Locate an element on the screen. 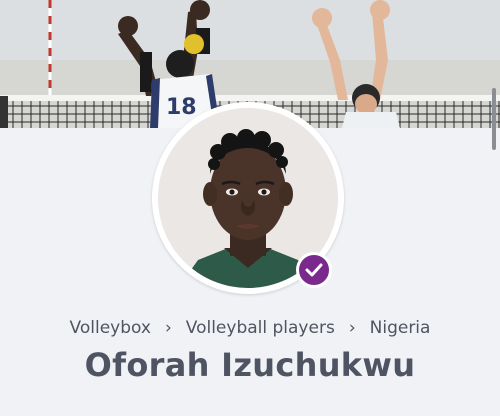  jersey-number: 18 is located at coordinates (181, 107).